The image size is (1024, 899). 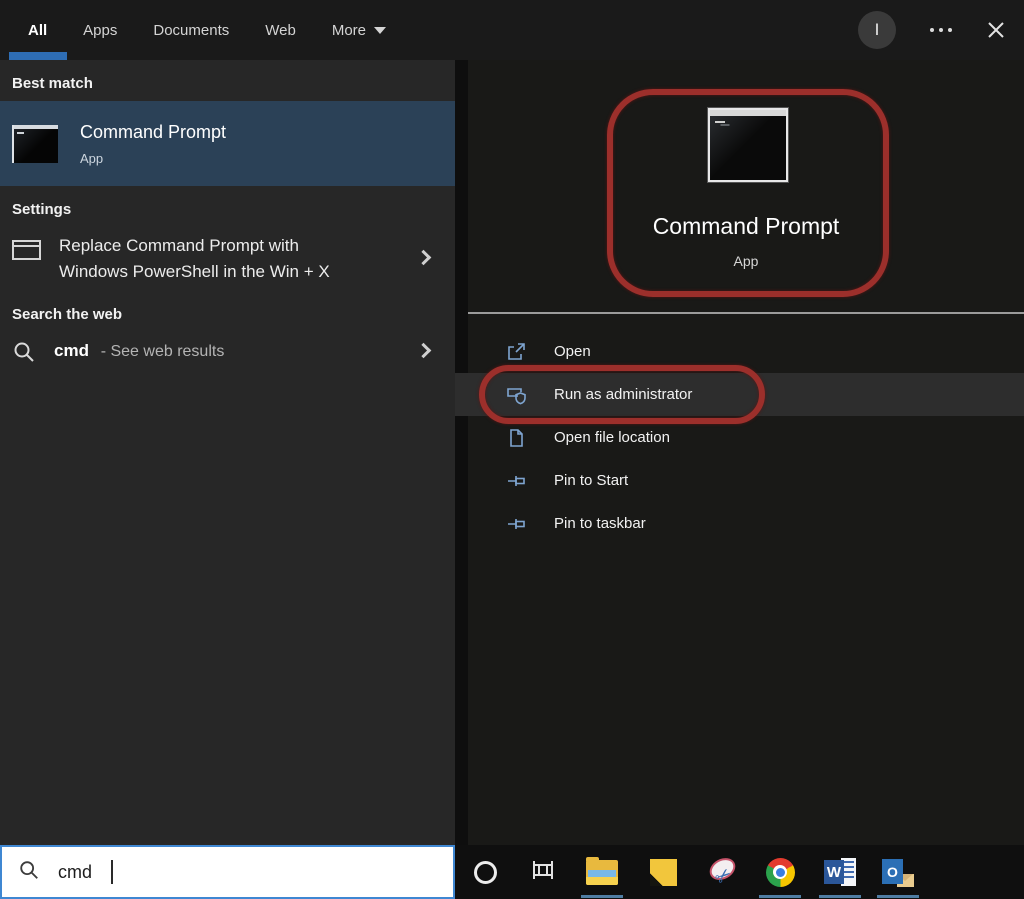 I want to click on cortana-icon, so click(x=485, y=872).